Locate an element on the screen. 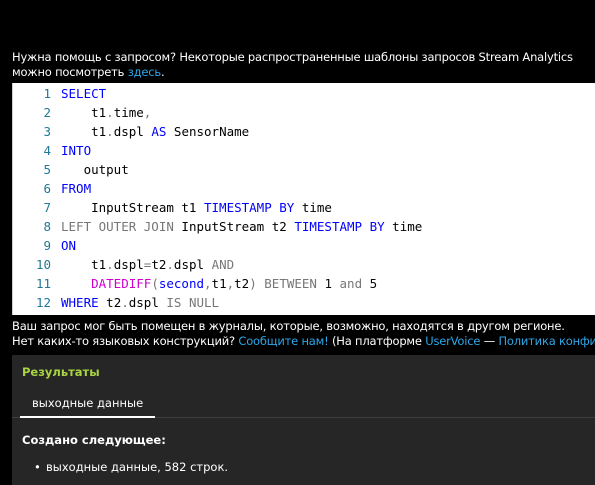 The image size is (595, 485). line-number: 4 is located at coordinates (47, 150).